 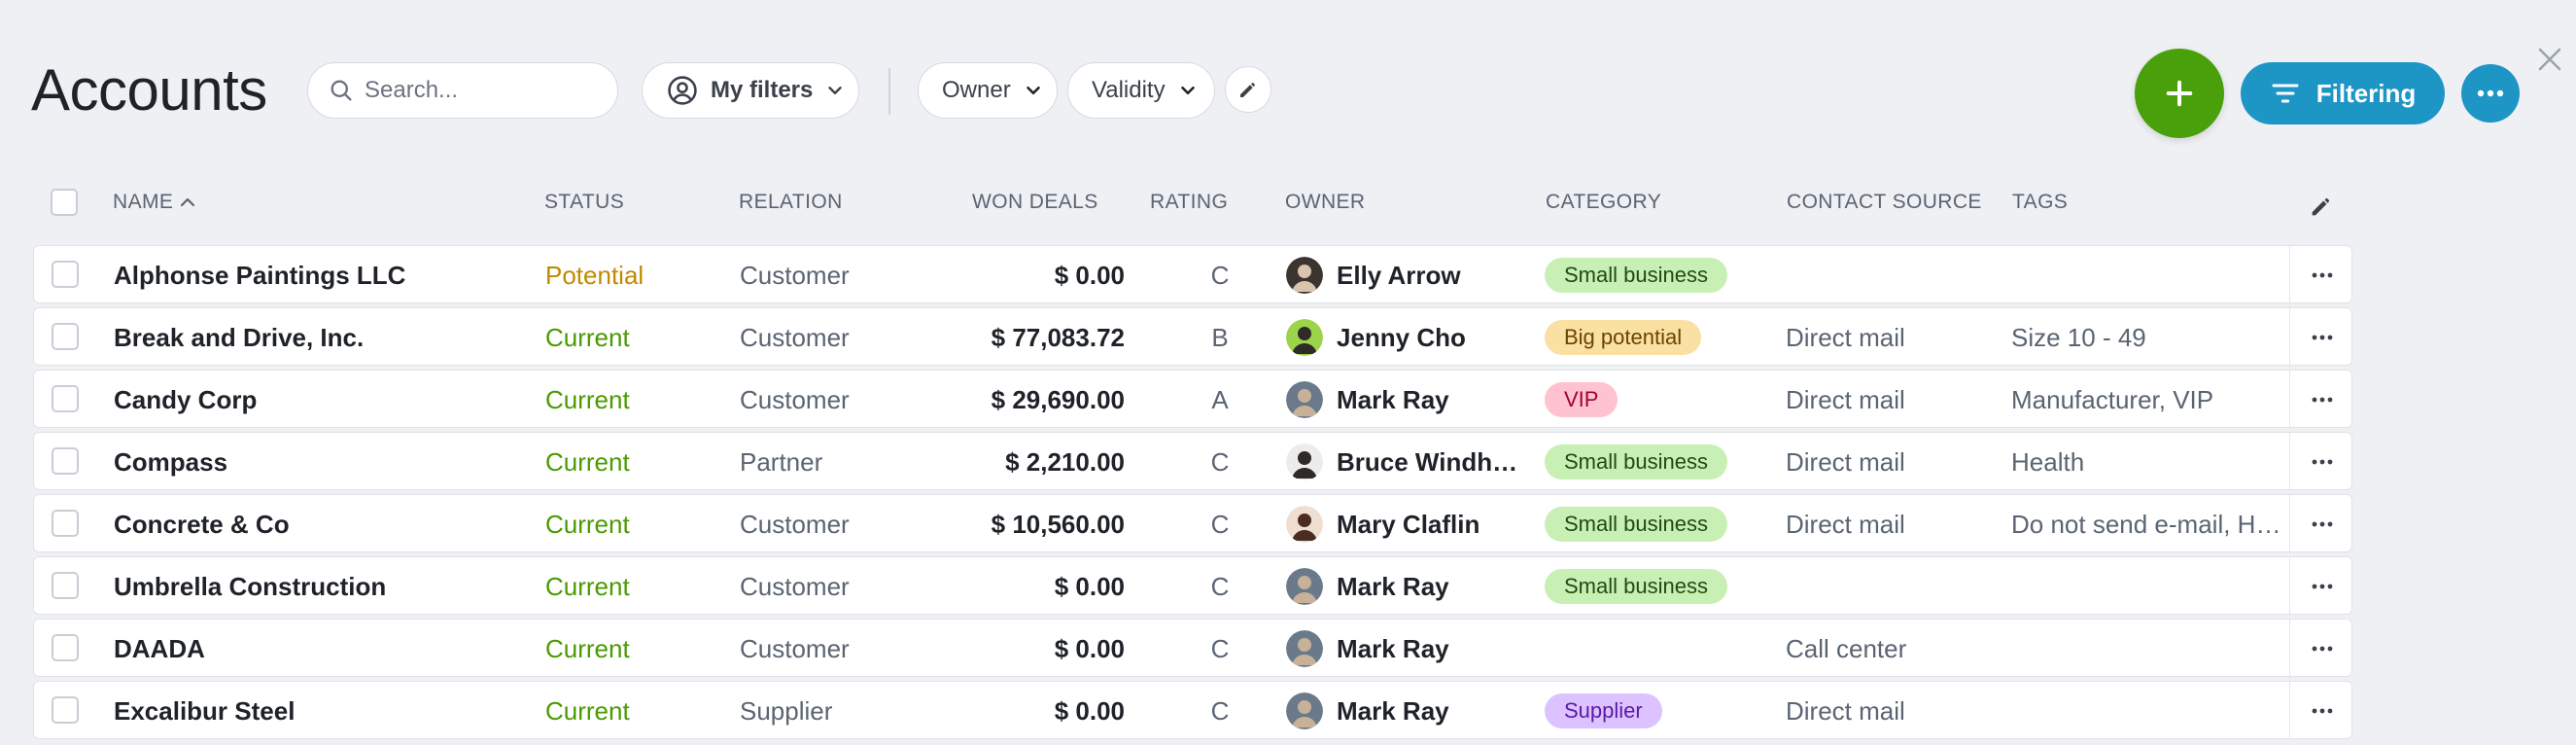 I want to click on account-name-link: DAADA, so click(x=318, y=649).